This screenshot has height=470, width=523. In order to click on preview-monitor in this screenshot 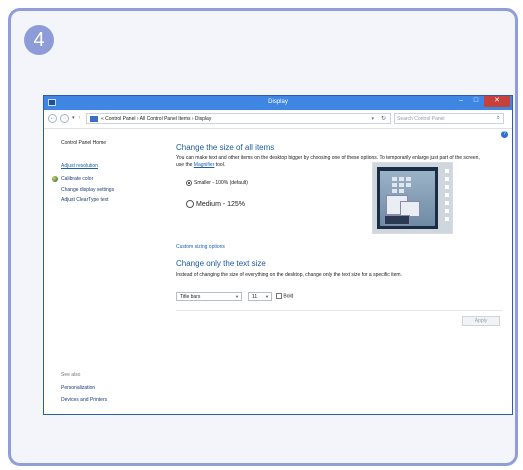, I will do `click(407, 198)`.